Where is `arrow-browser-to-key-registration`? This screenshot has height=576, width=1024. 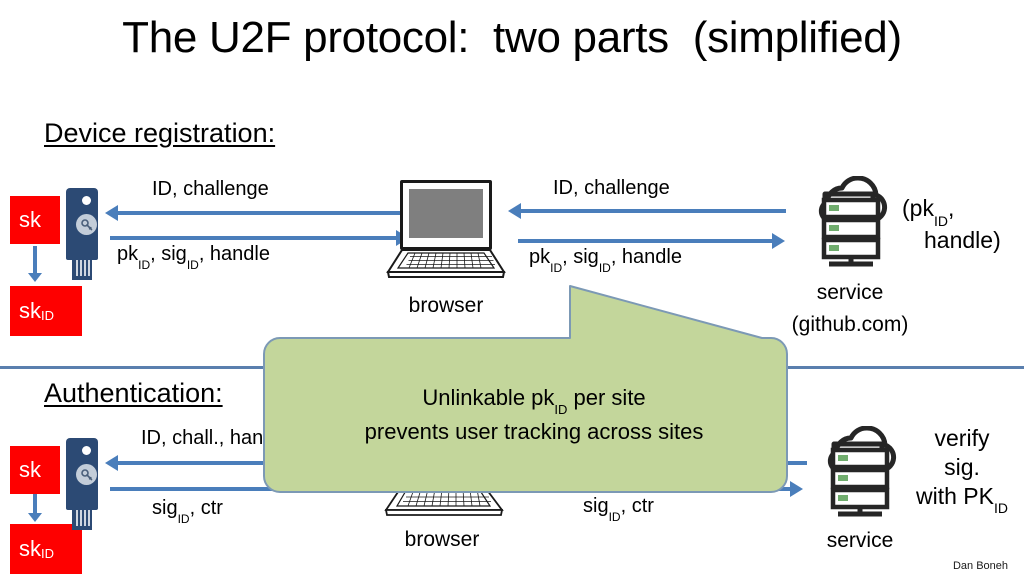 arrow-browser-to-key-registration is located at coordinates (262, 213).